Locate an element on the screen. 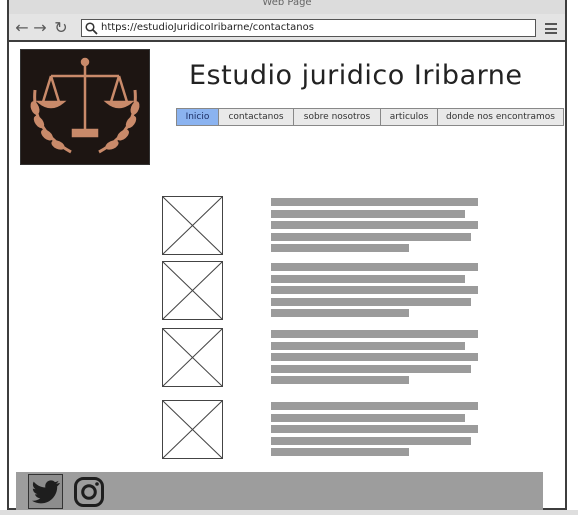 Image resolution: width=578 pixels, height=515 pixels. nav-item-contactanos: contactanos is located at coordinates (256, 117).